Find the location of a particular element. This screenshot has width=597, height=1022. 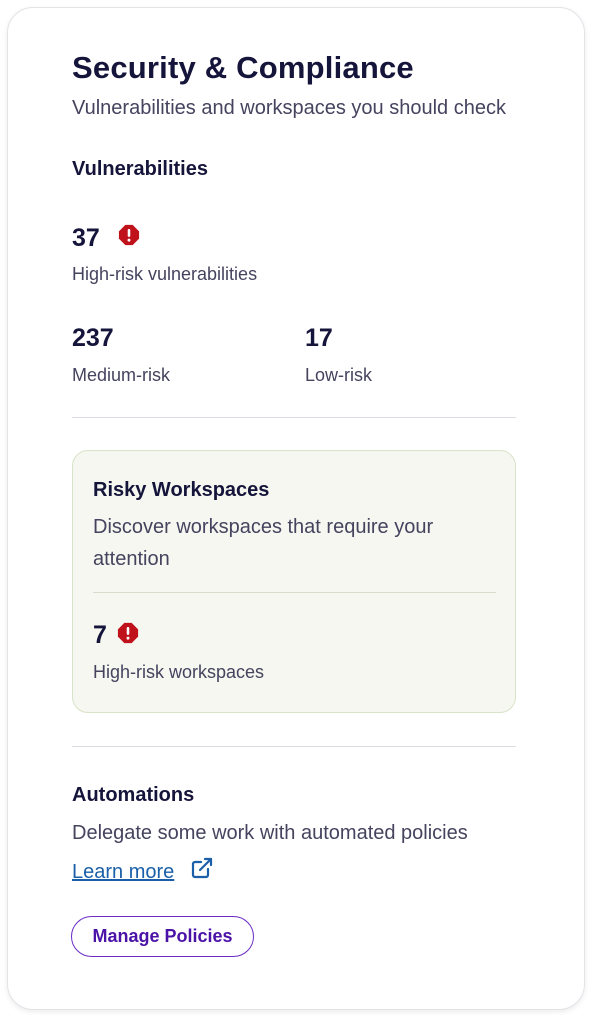

risky-workspaces-heading: Risky Workspaces is located at coordinates (181, 490).